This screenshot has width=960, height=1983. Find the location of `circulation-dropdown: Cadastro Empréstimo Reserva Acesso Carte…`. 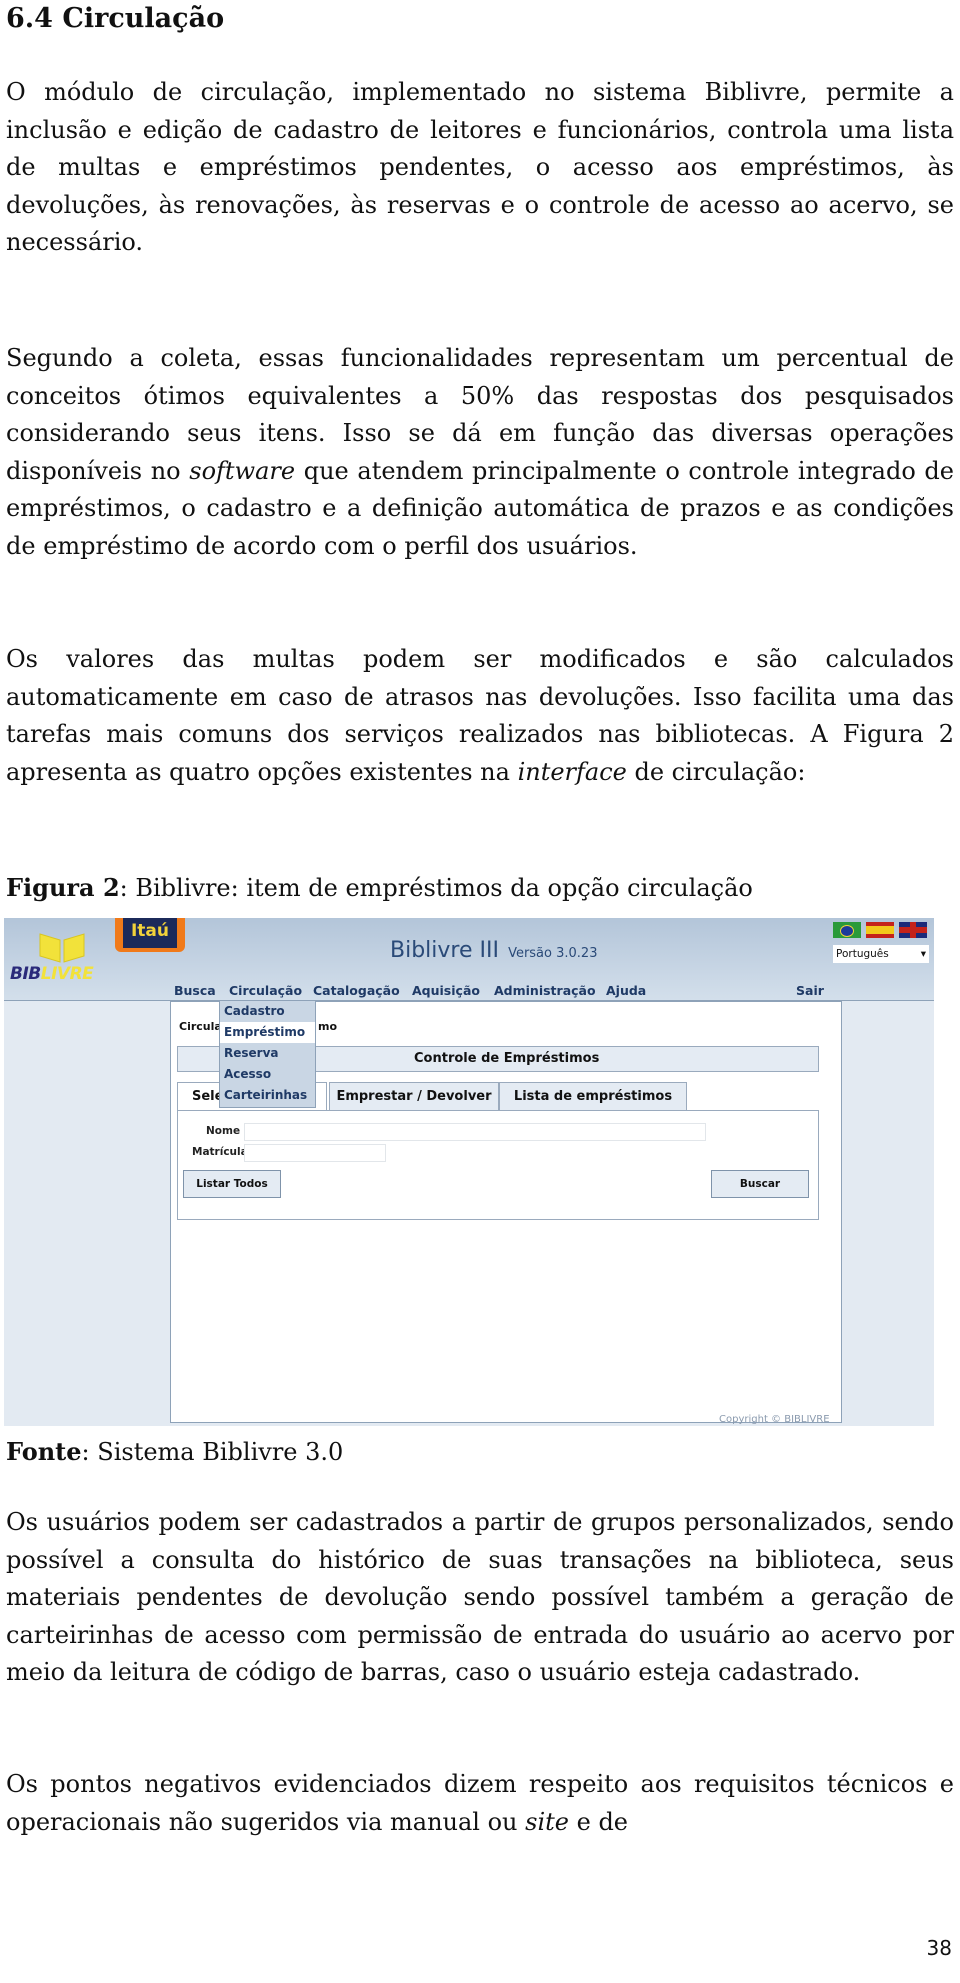

circulation-dropdown: Cadastro Empréstimo Reserva Acesso Carte… is located at coordinates (267, 1054).